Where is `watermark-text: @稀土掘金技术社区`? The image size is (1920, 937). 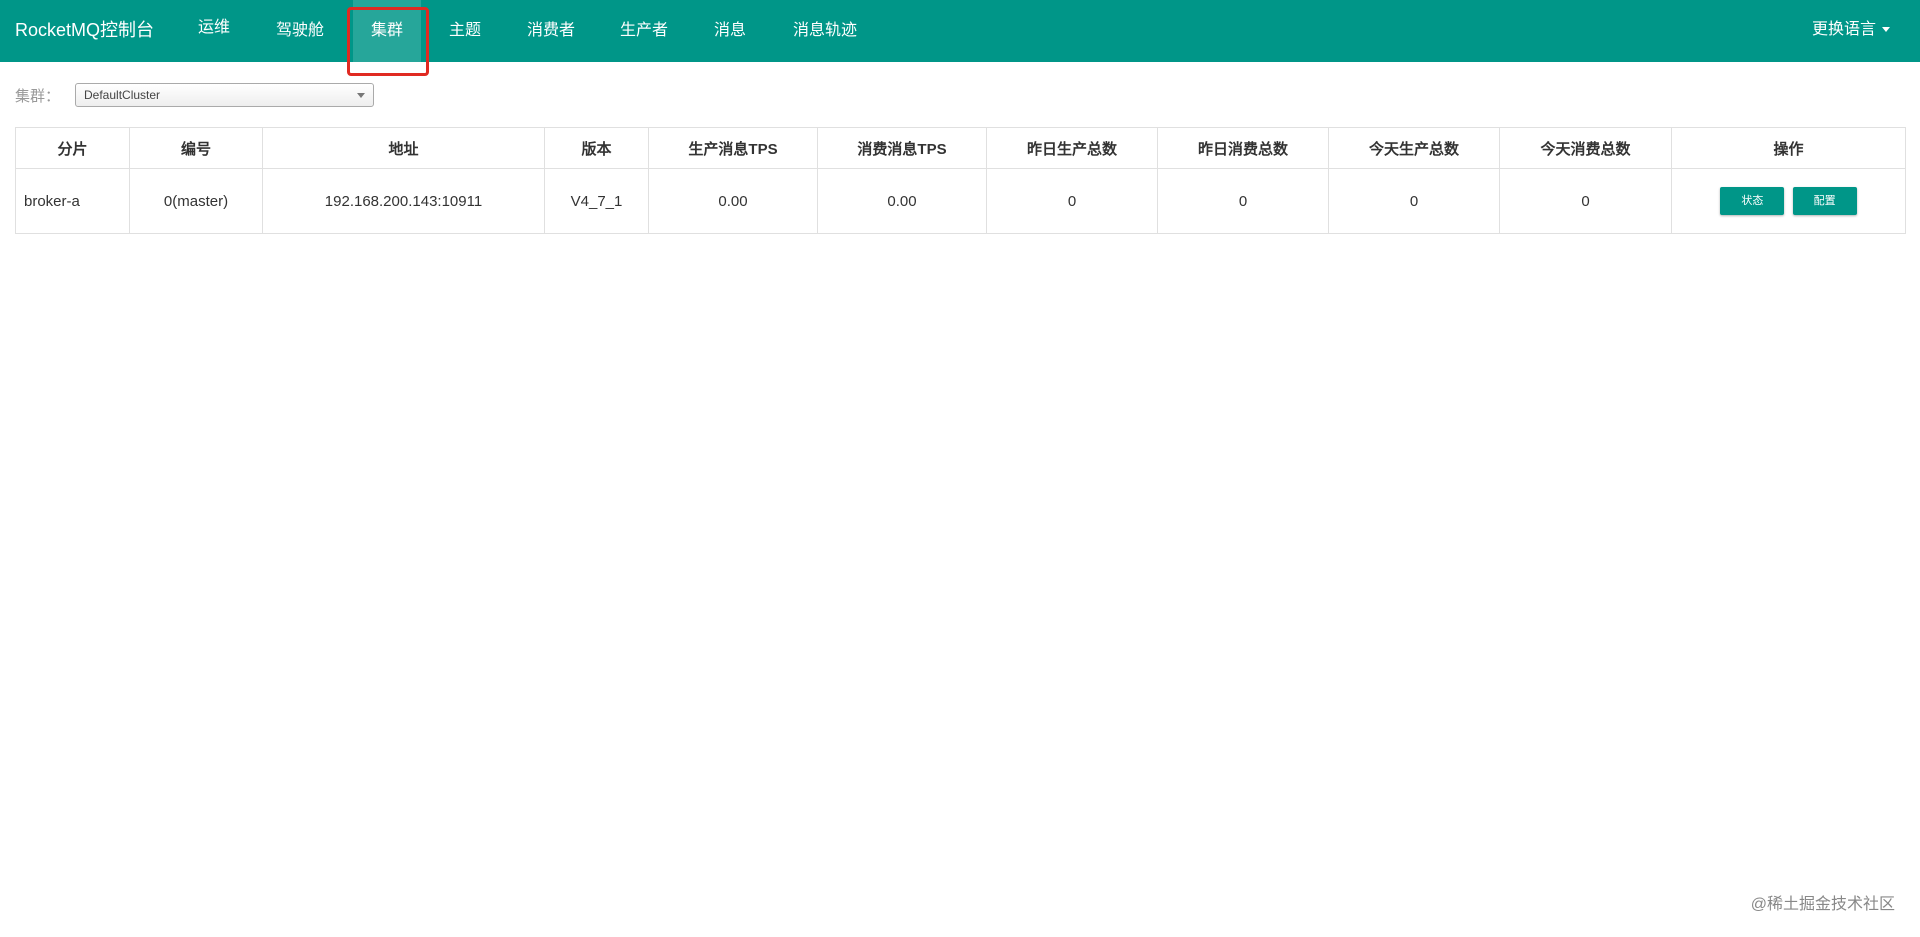
watermark-text: @稀土掘金技术社区 is located at coordinates (1822, 904).